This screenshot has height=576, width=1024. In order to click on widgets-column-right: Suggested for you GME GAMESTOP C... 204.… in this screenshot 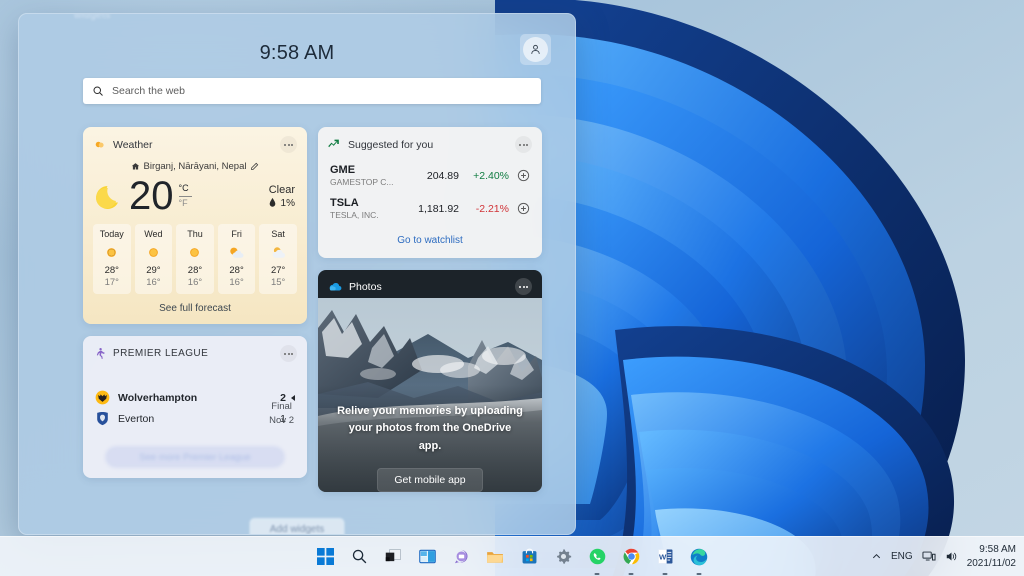, I will do `click(430, 315)`.